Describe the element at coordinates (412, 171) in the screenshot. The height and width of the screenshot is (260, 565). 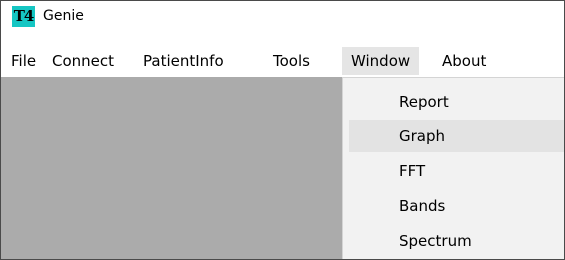
I see `menu-item-label: FFT` at that location.